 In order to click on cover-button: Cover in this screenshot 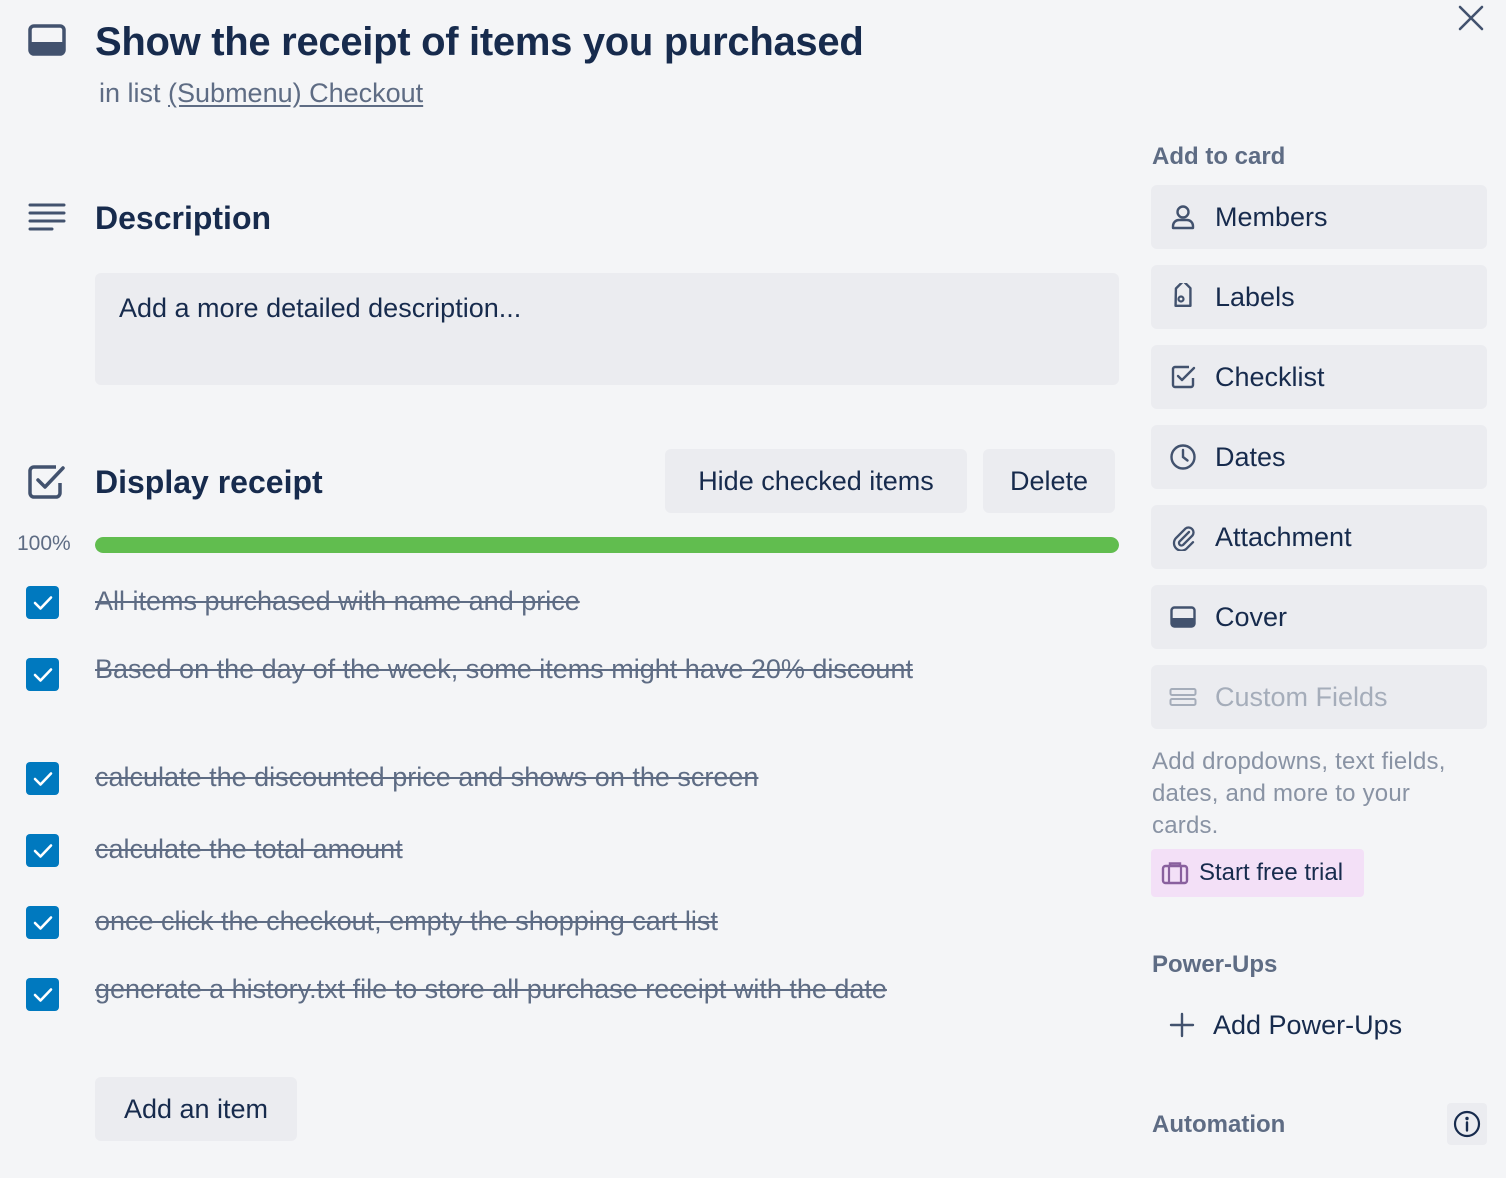, I will do `click(1319, 617)`.